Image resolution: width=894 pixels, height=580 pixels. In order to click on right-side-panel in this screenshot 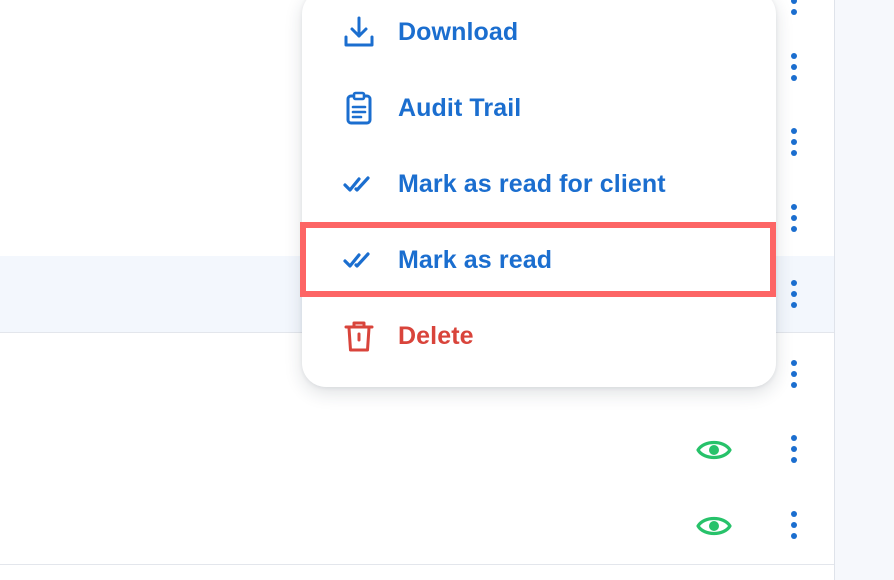, I will do `click(864, 290)`.